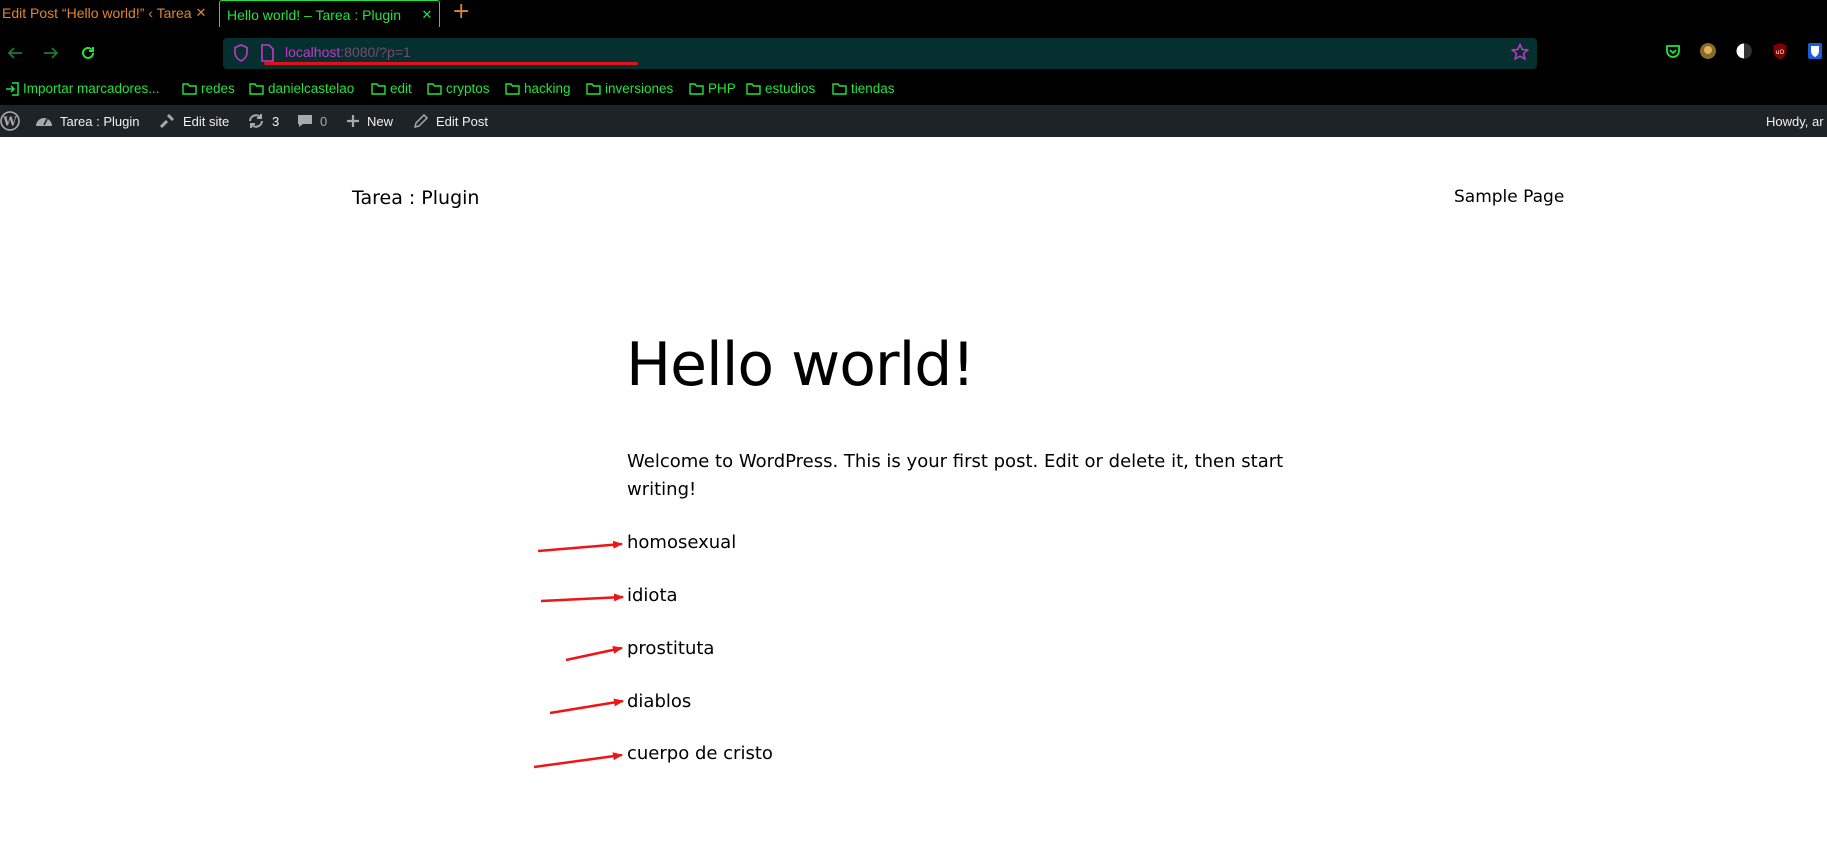  I want to click on browser-navbar: localhost:8080/?p=1 uO, so click(913, 52).